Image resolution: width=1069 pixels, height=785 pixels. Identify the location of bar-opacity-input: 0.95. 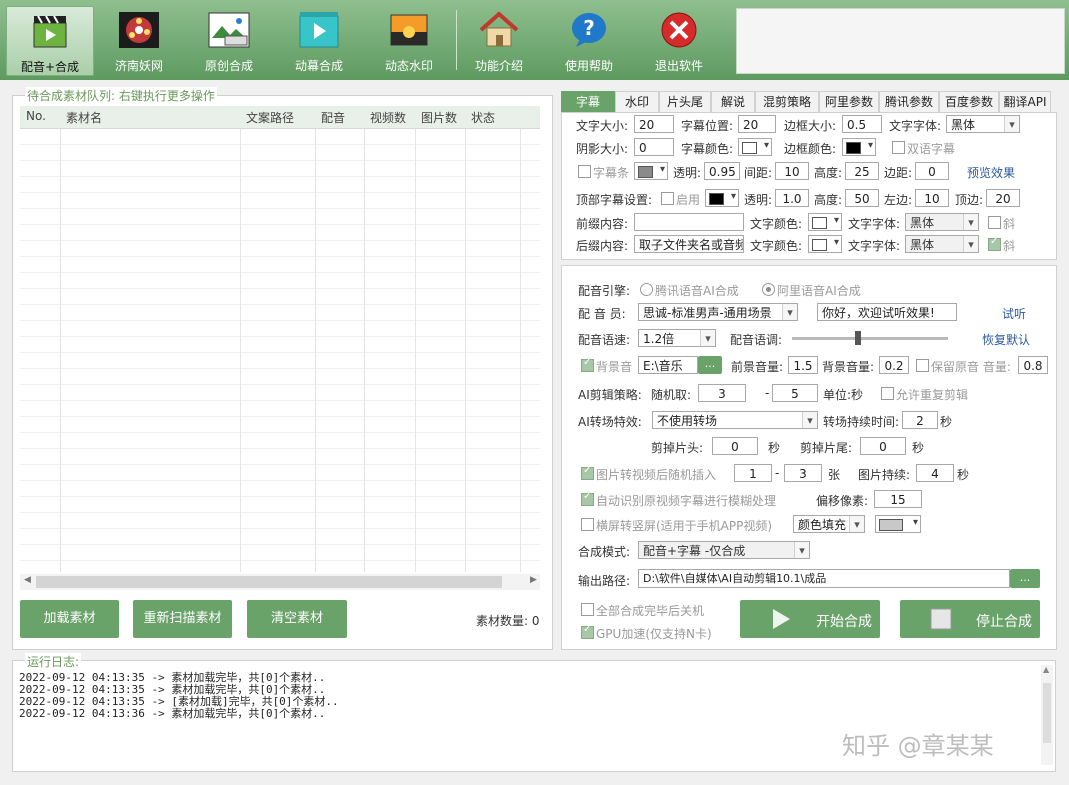
(722, 171).